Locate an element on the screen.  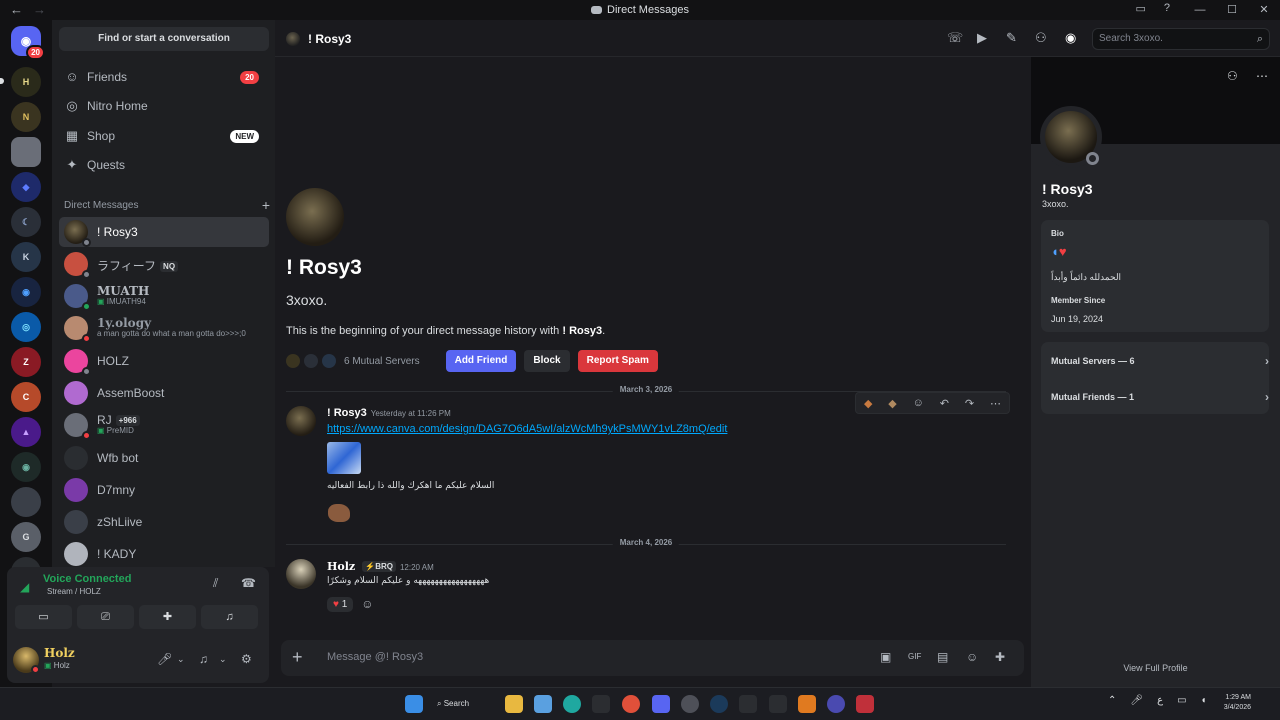
add-friends-to-dm-icon: ⚇ is located at coordinates (1041, 38).